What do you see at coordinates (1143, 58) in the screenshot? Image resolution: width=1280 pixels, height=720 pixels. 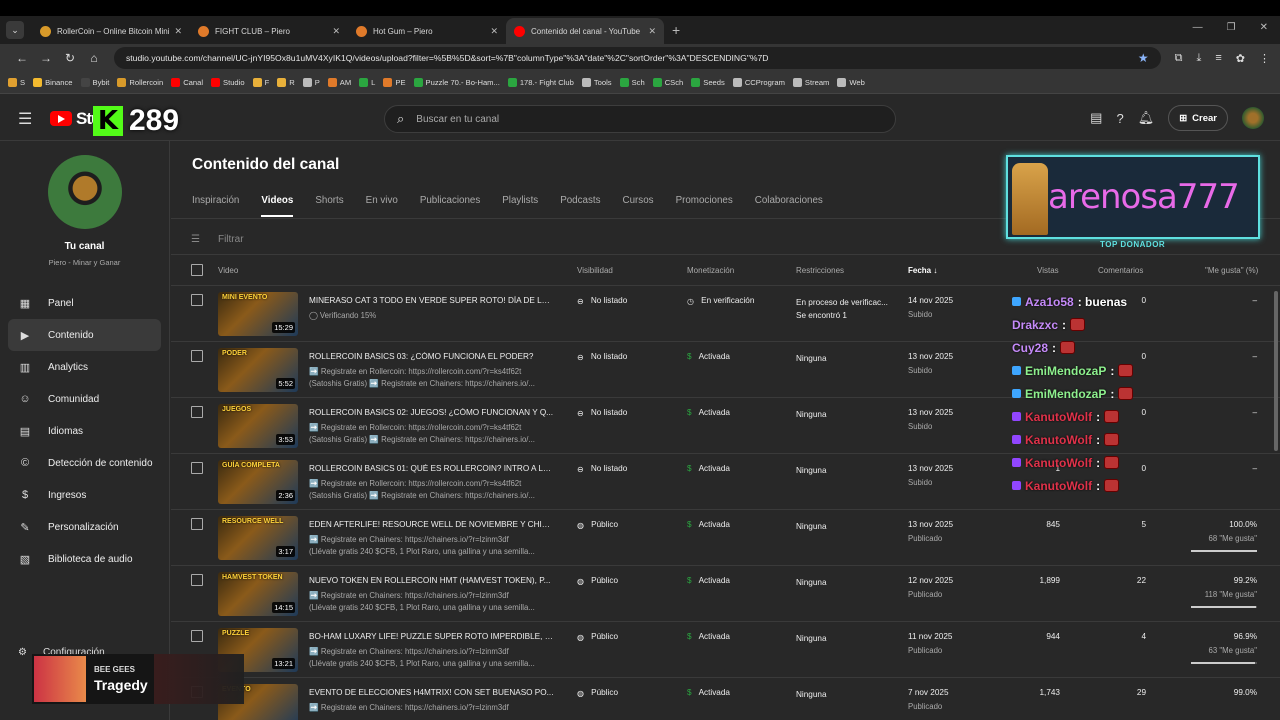 I see `bookmark-star-icon: ★` at bounding box center [1143, 58].